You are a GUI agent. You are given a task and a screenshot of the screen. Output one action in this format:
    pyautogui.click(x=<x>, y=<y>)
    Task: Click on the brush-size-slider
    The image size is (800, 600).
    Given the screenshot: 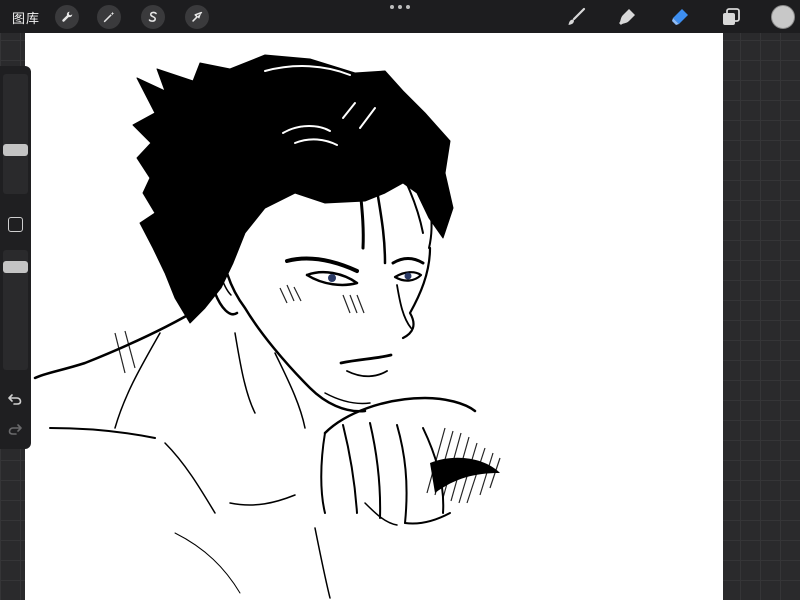 What is the action you would take?
    pyautogui.click(x=15, y=134)
    